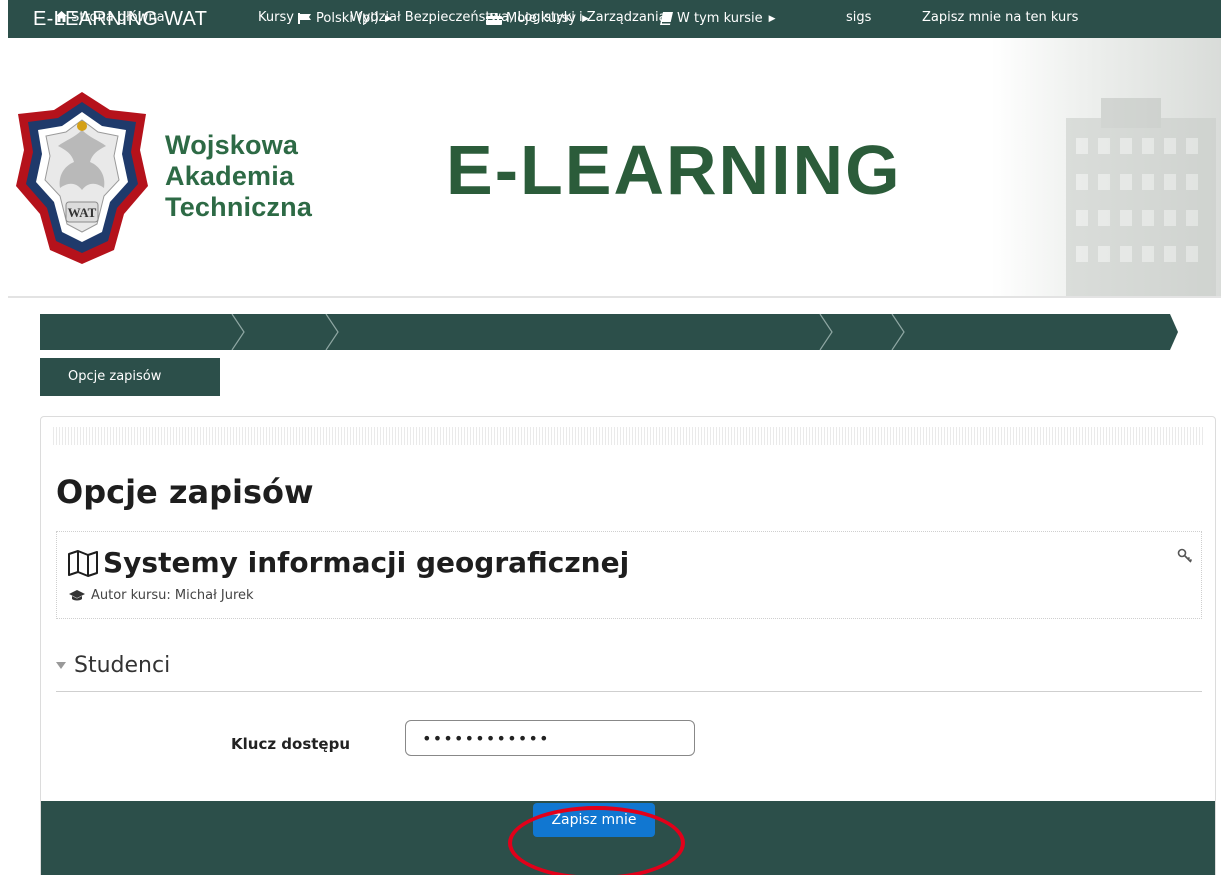  I want to click on access-key-input, so click(550, 738).